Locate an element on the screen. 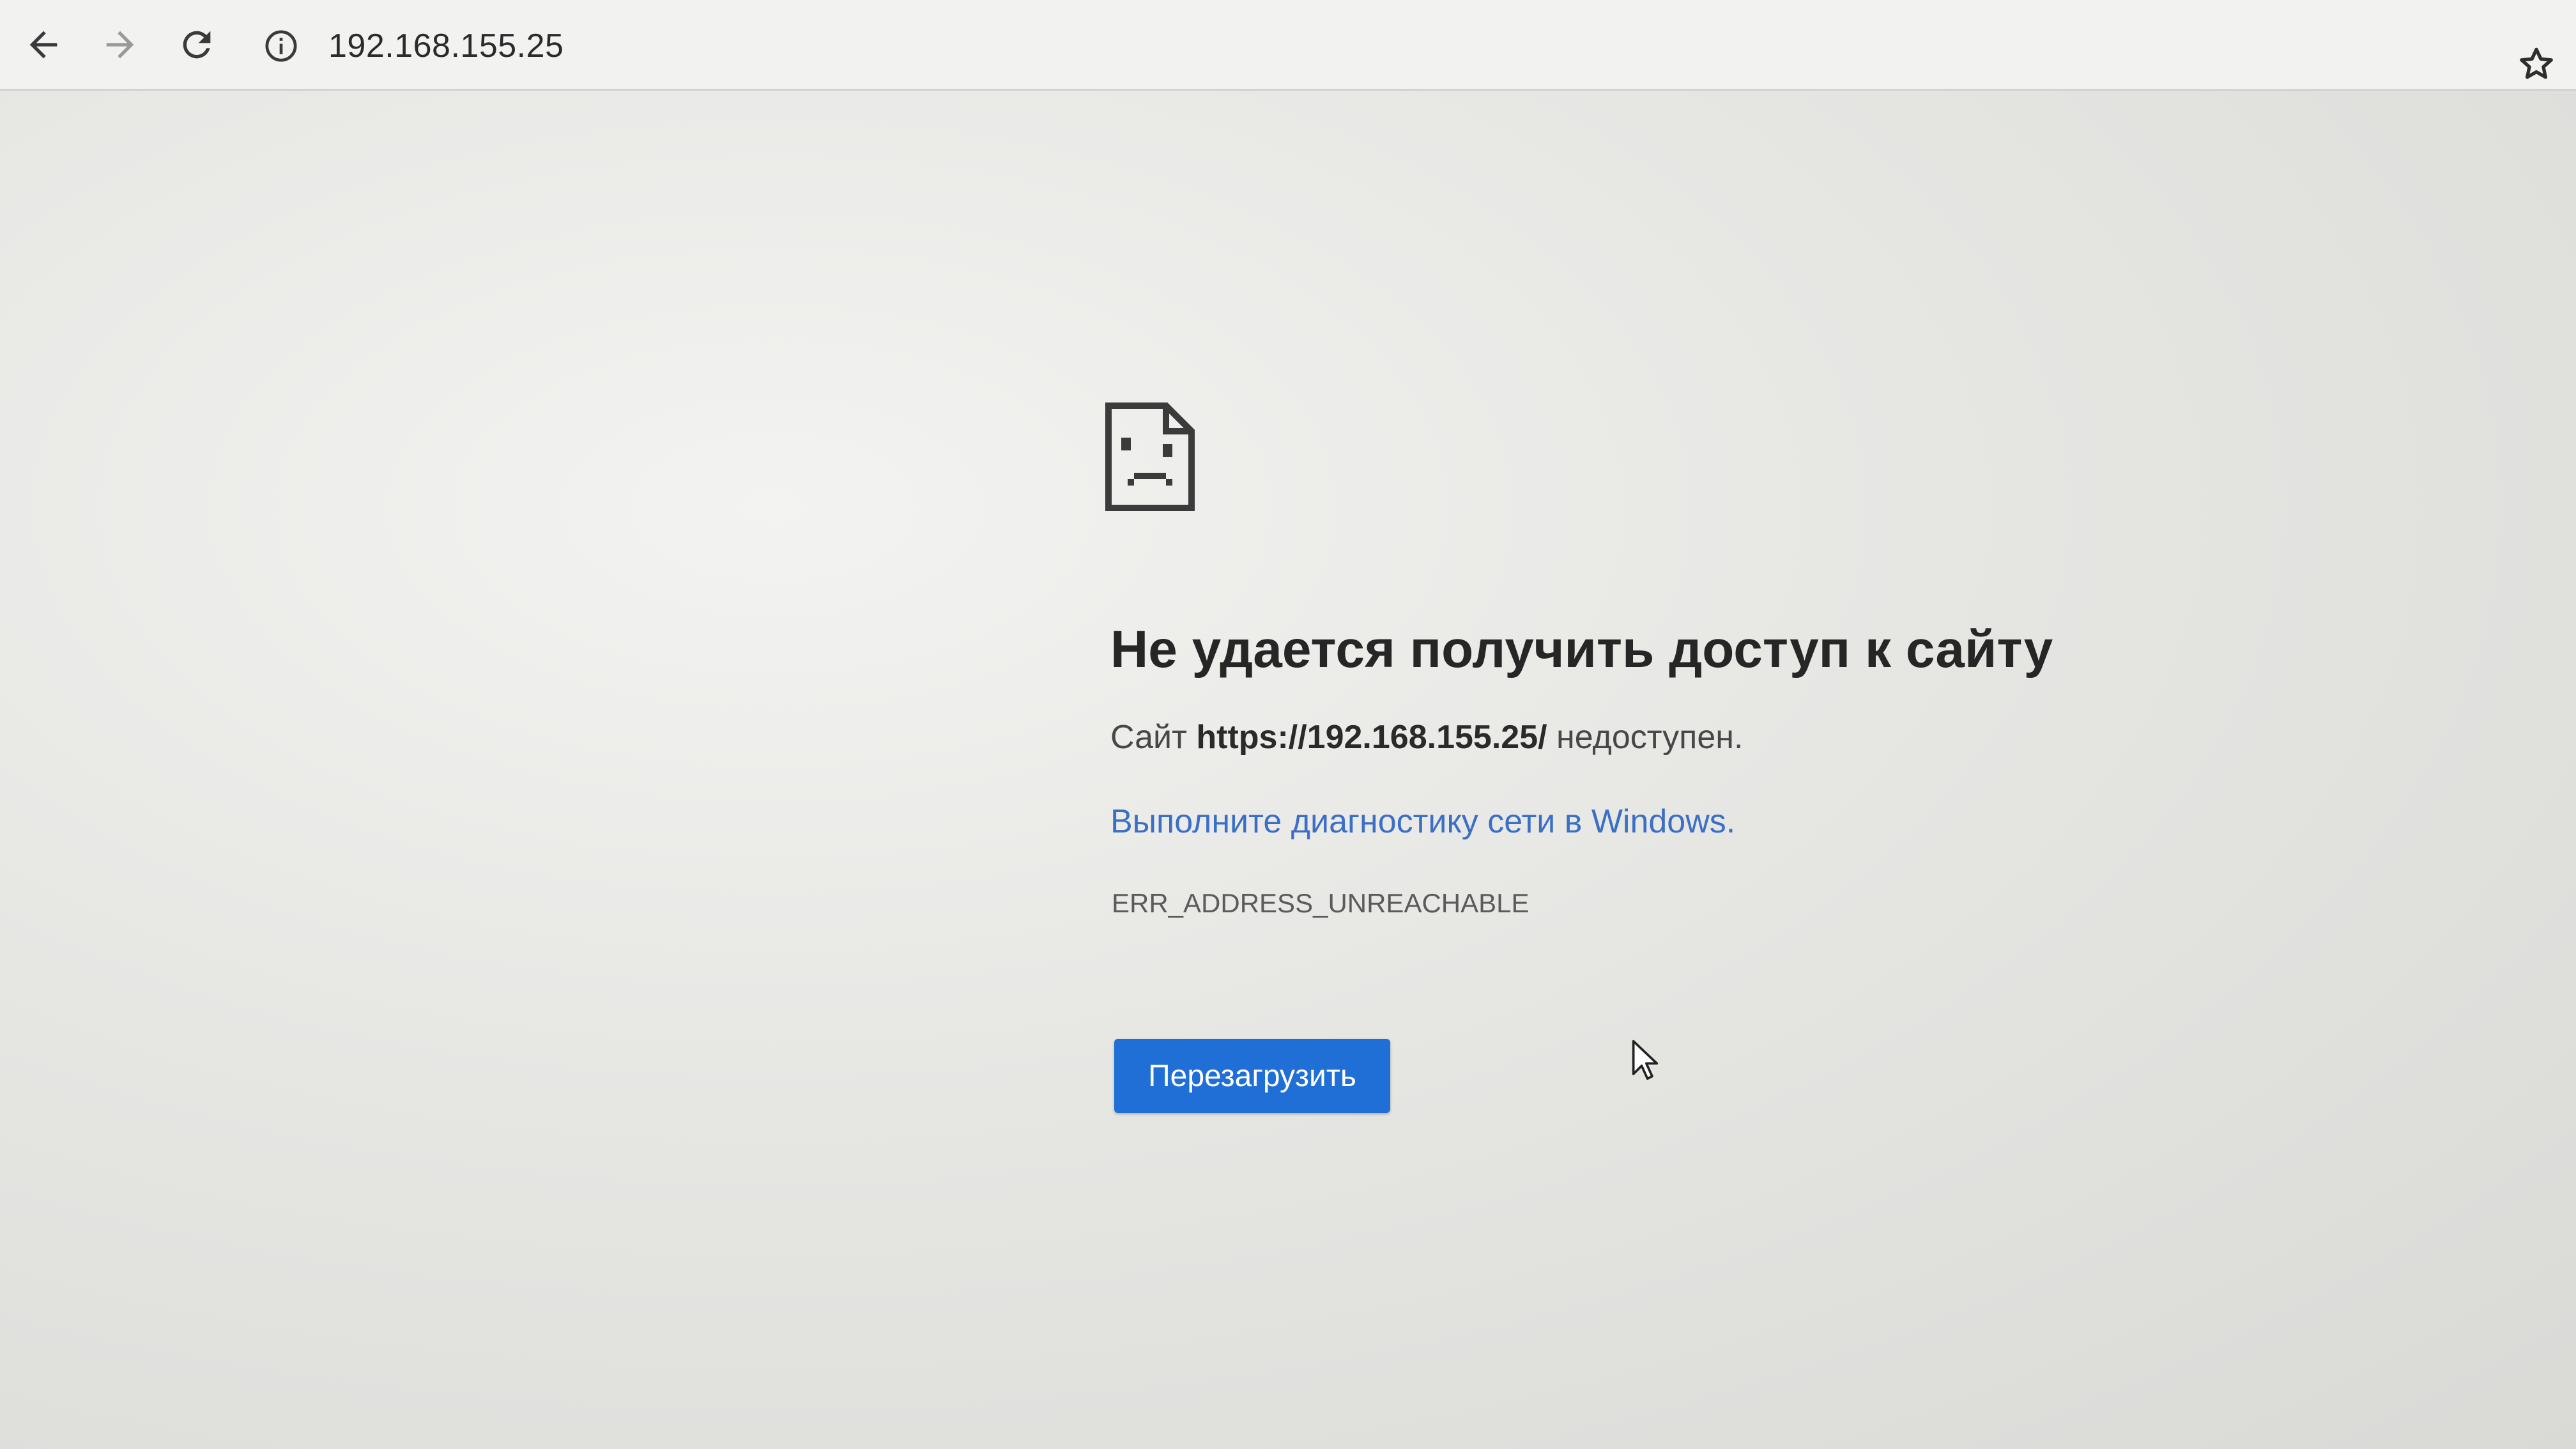  forward-button is located at coordinates (120, 46).